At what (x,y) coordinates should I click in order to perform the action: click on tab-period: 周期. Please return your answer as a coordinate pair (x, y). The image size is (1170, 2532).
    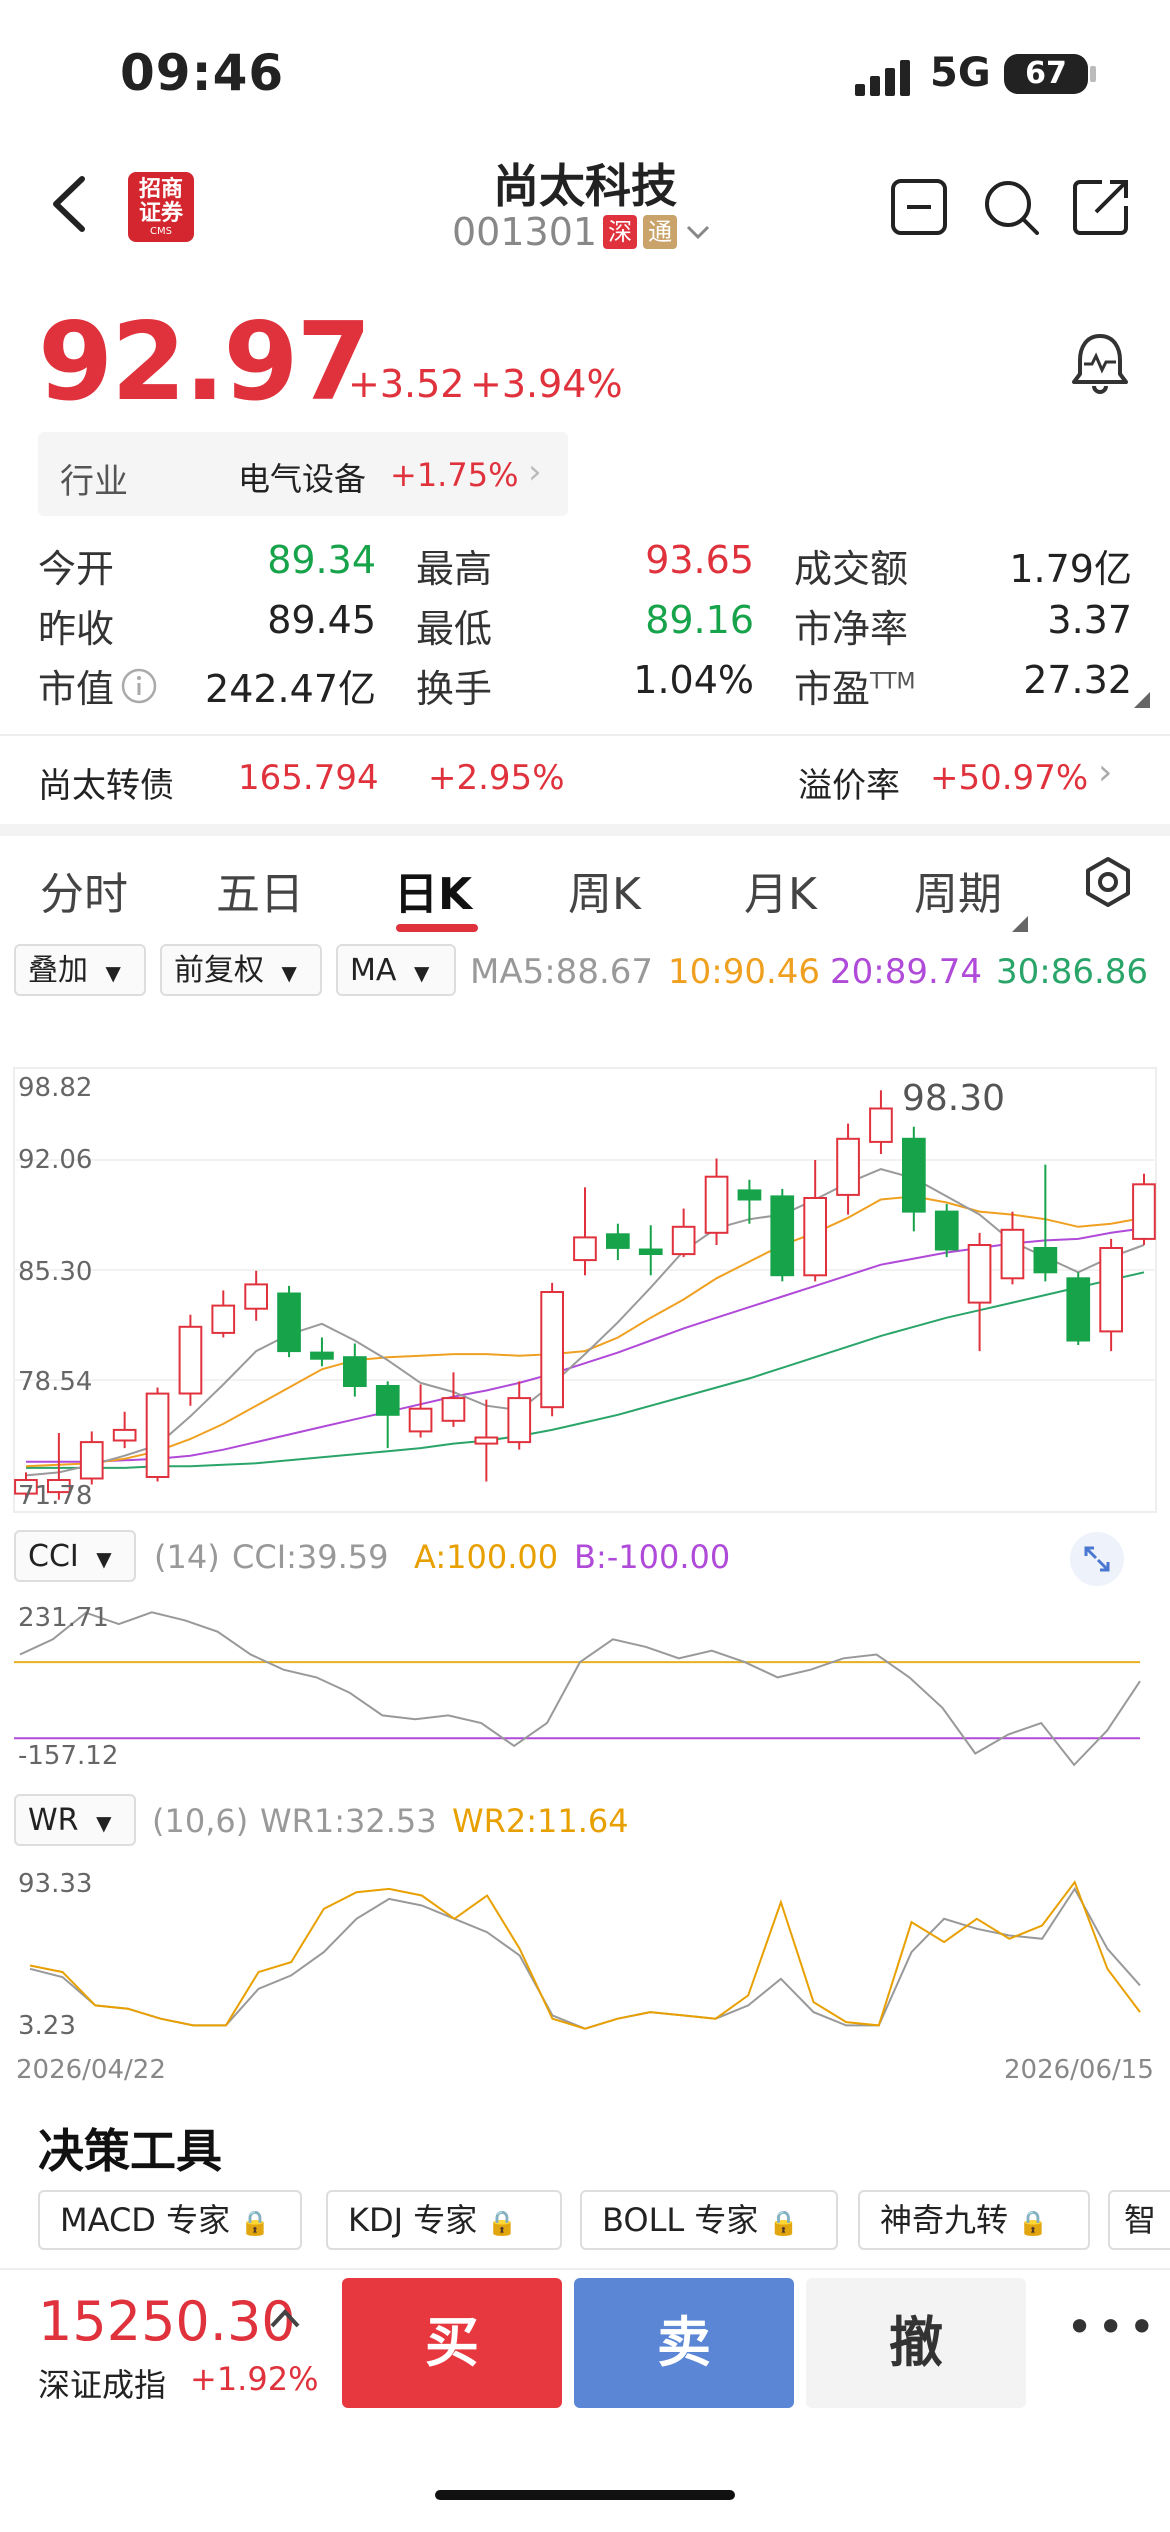
    Looking at the image, I should click on (958, 890).